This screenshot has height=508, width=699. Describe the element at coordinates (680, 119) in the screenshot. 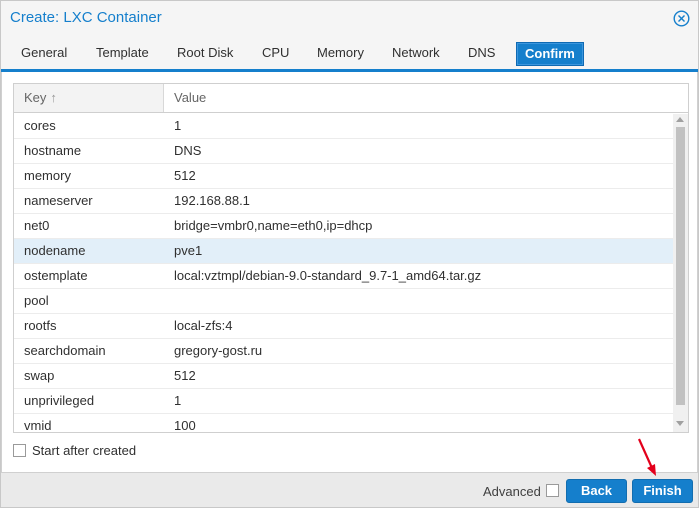

I see `scroll-up-arrow-icon` at that location.